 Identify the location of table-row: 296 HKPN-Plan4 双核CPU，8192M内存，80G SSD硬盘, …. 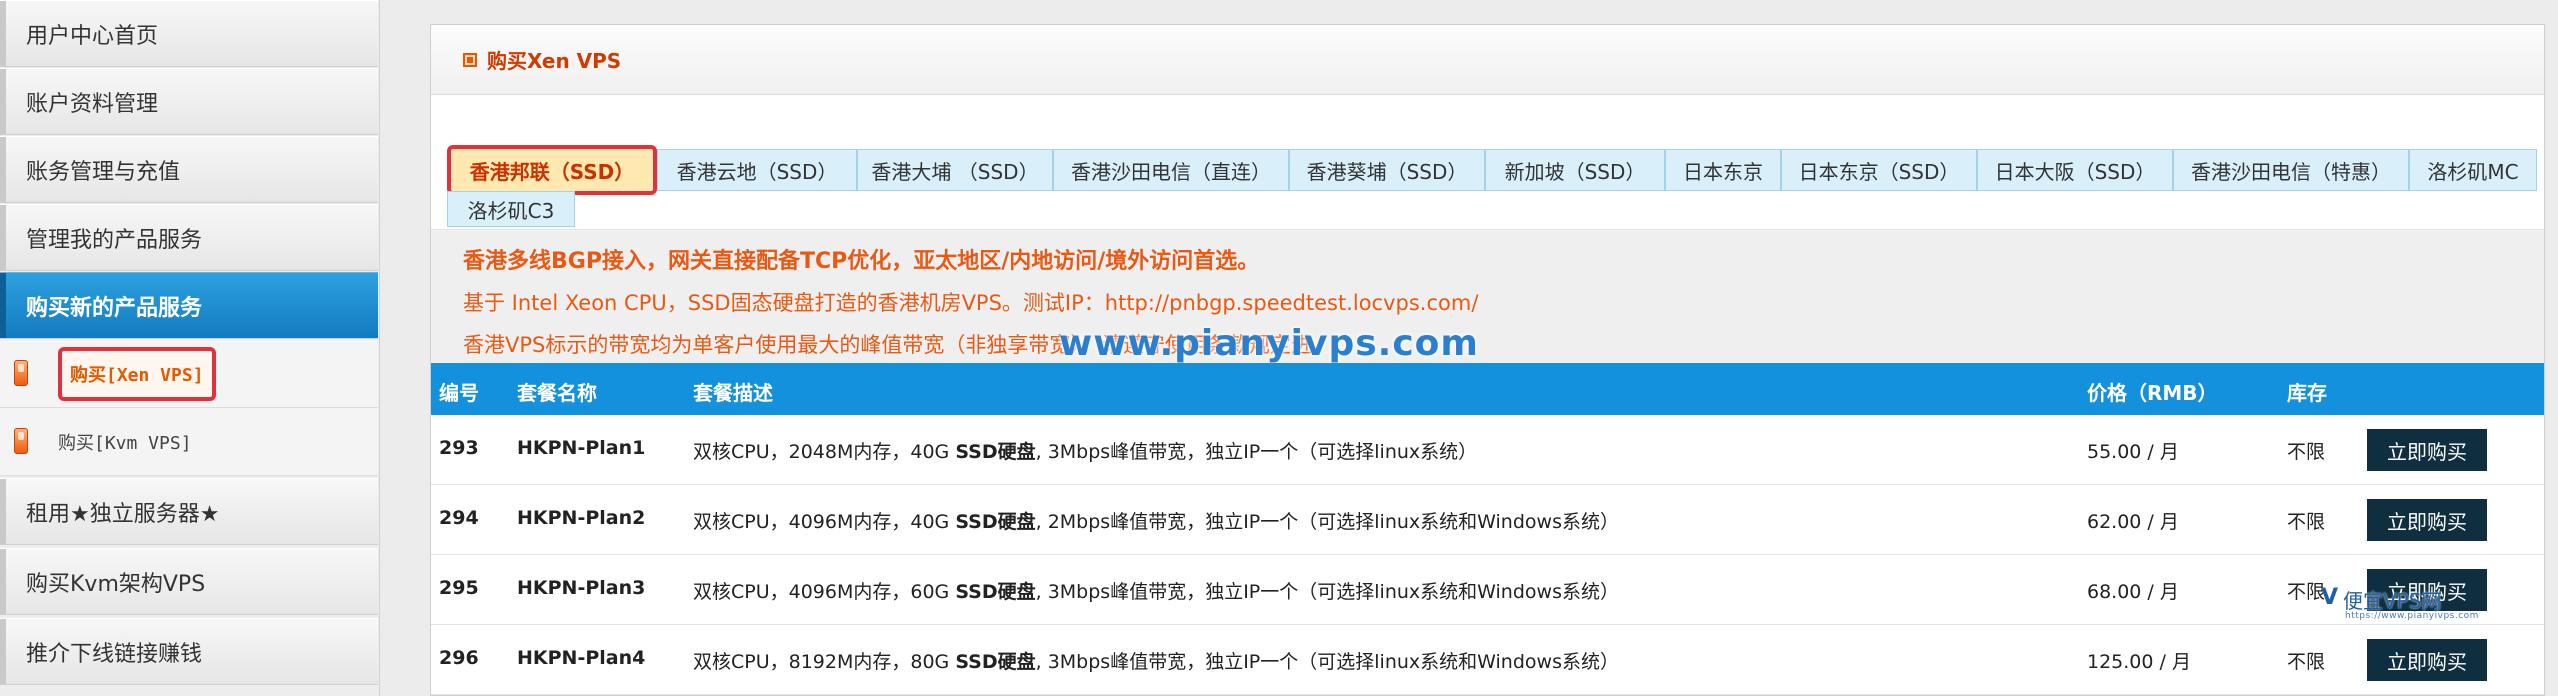
(1487, 660).